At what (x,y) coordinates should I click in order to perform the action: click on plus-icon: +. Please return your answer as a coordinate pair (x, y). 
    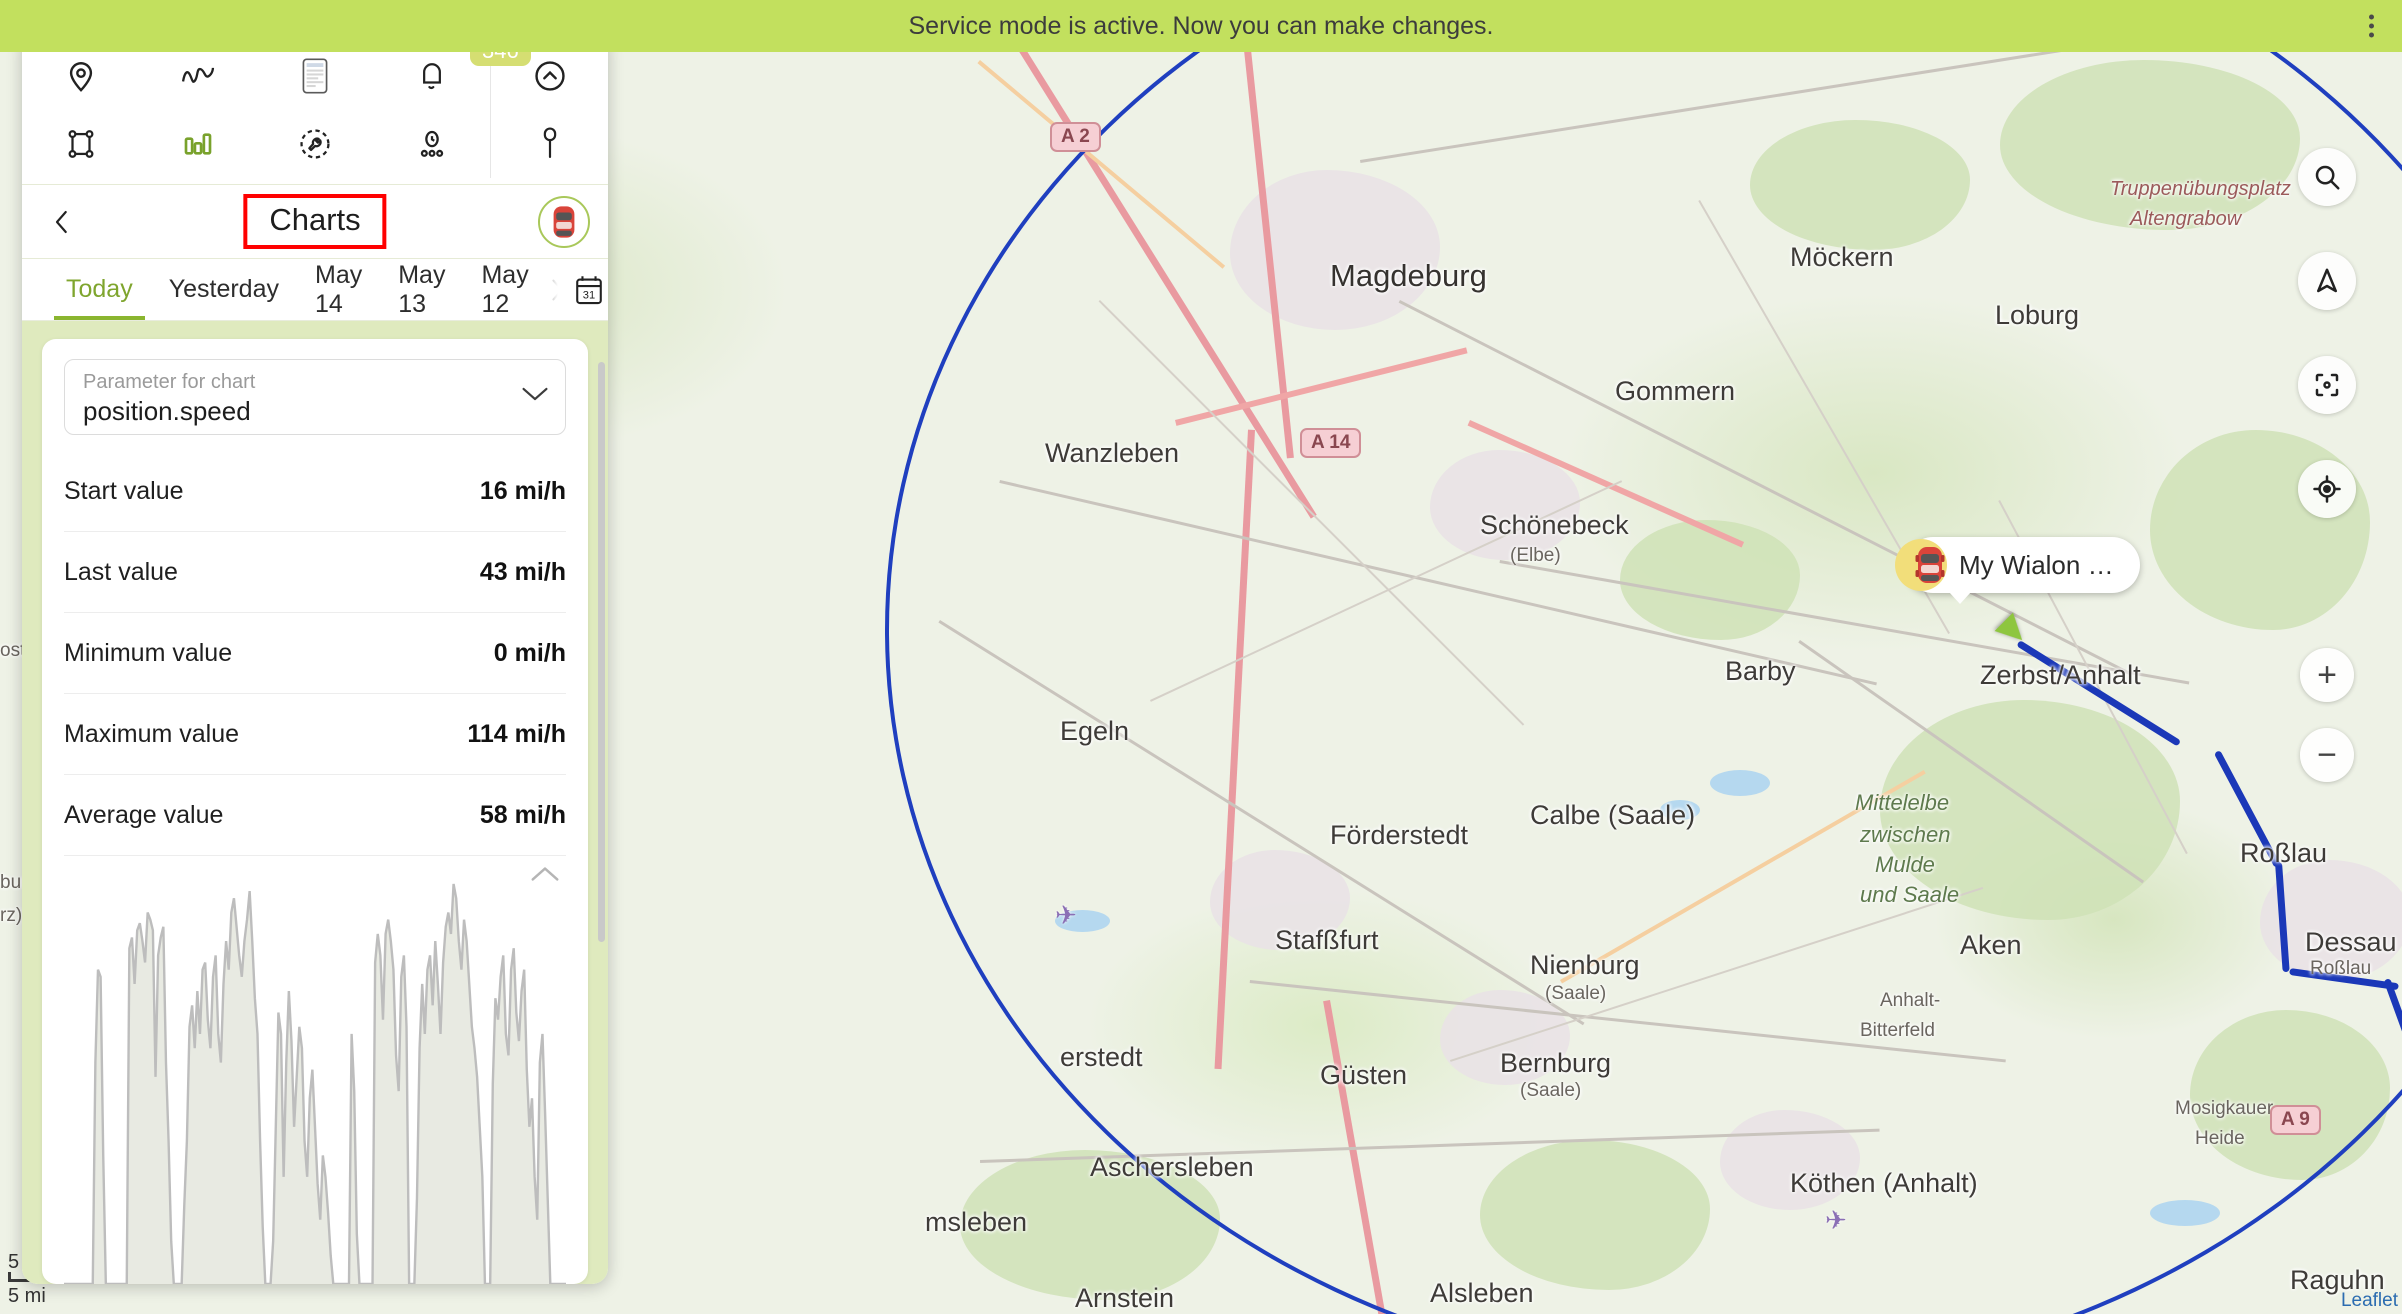
    Looking at the image, I should click on (2327, 675).